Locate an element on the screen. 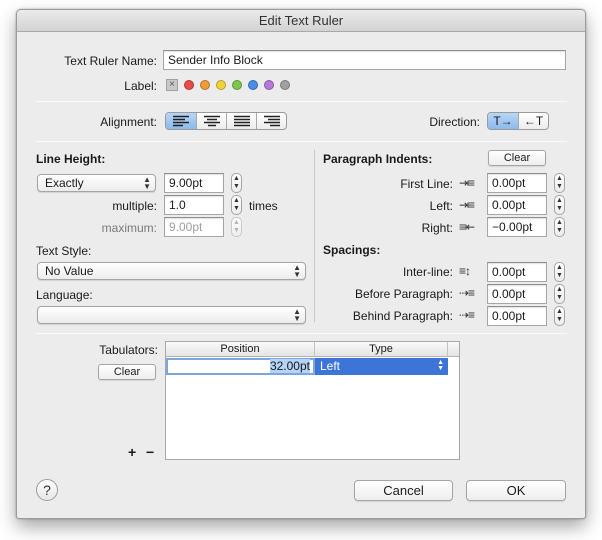 The height and width of the screenshot is (540, 602). left-indent-label: Left: is located at coordinates (441, 206).